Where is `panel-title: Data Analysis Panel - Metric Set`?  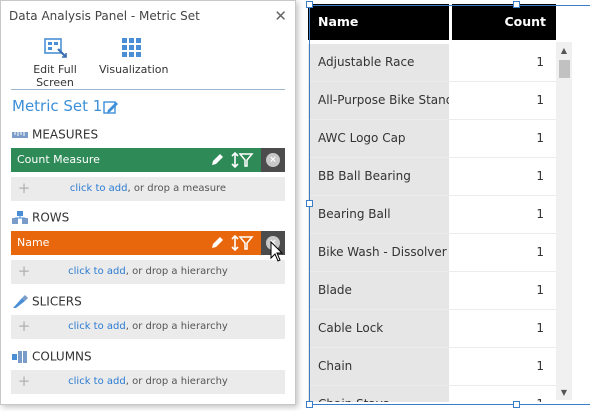 panel-title: Data Analysis Panel - Metric Set is located at coordinates (104, 16).